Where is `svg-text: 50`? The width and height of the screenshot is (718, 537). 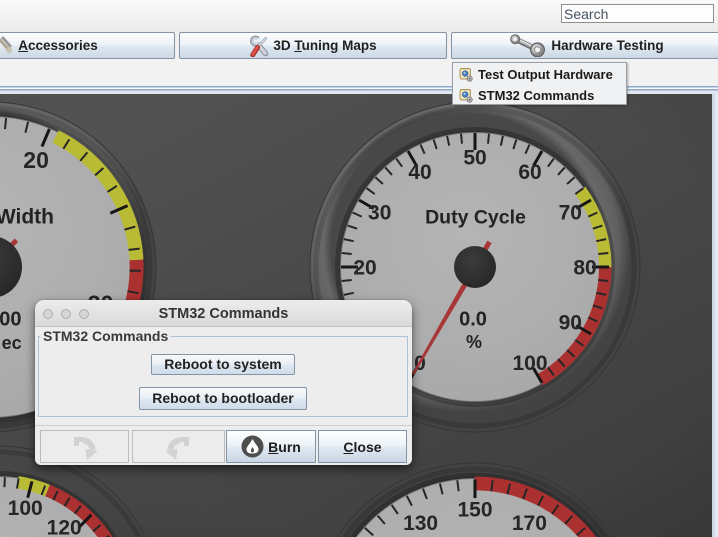 svg-text: 50 is located at coordinates (474, 158).